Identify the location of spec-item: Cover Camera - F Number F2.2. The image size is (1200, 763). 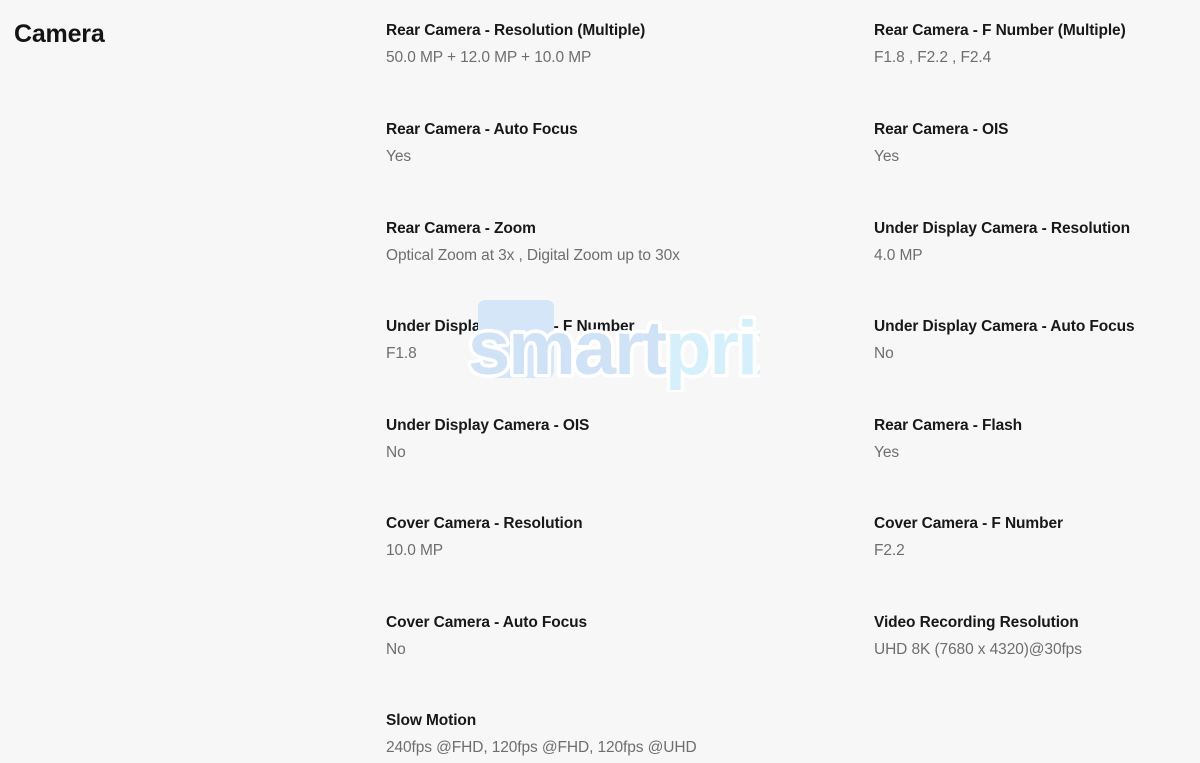
(1037, 537).